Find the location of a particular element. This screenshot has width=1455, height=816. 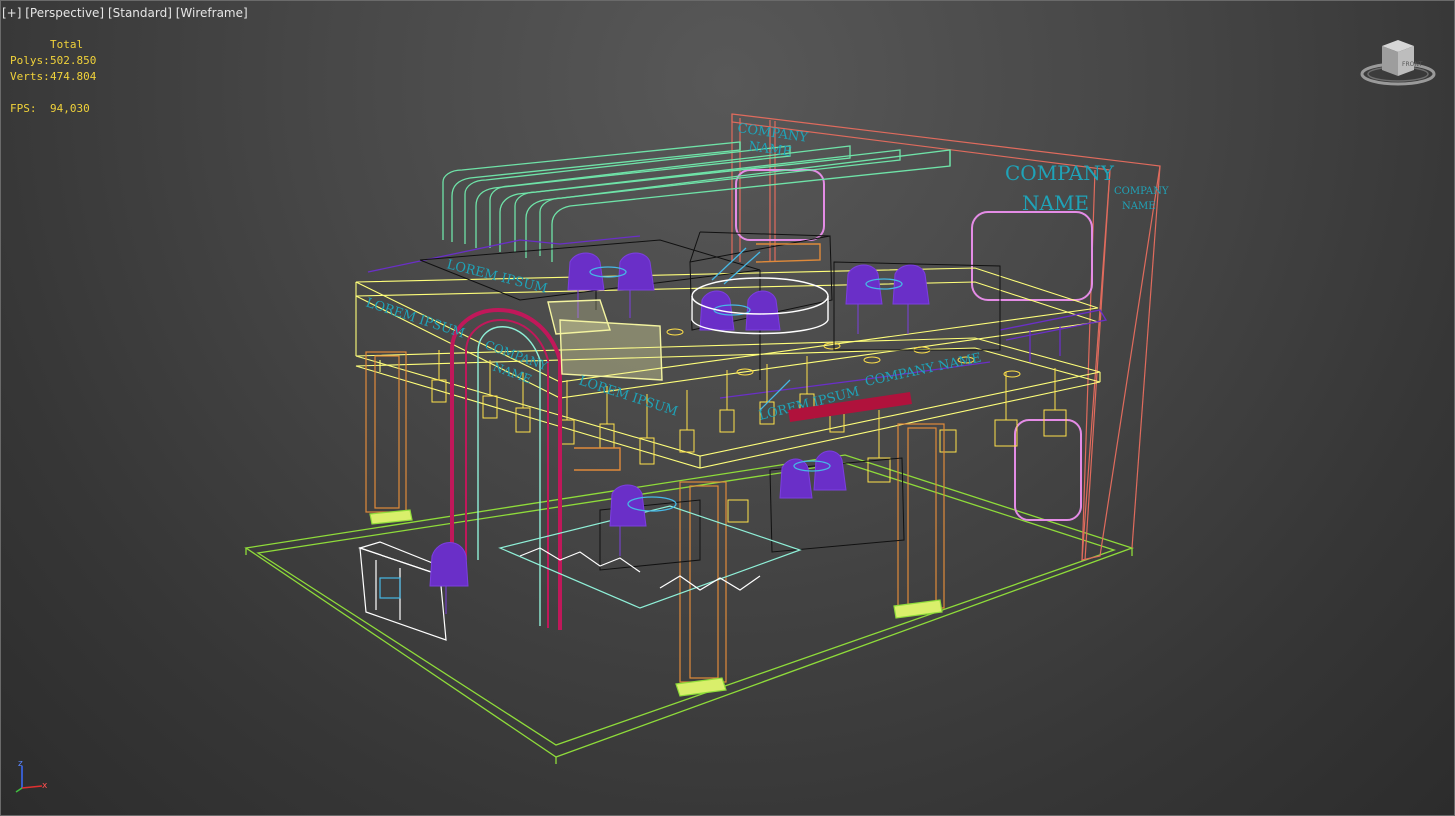

viewcube-label: FRONT is located at coordinates (1412, 64).